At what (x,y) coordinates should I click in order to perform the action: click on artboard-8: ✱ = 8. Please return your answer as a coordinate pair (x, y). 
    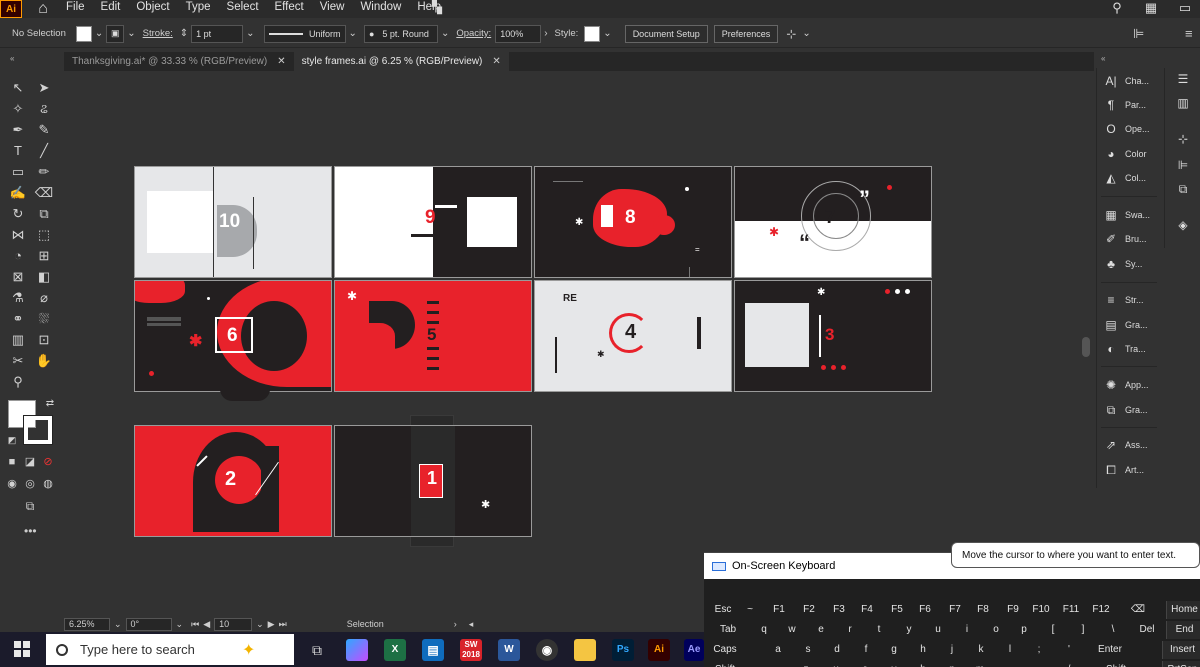
    Looking at the image, I should click on (633, 222).